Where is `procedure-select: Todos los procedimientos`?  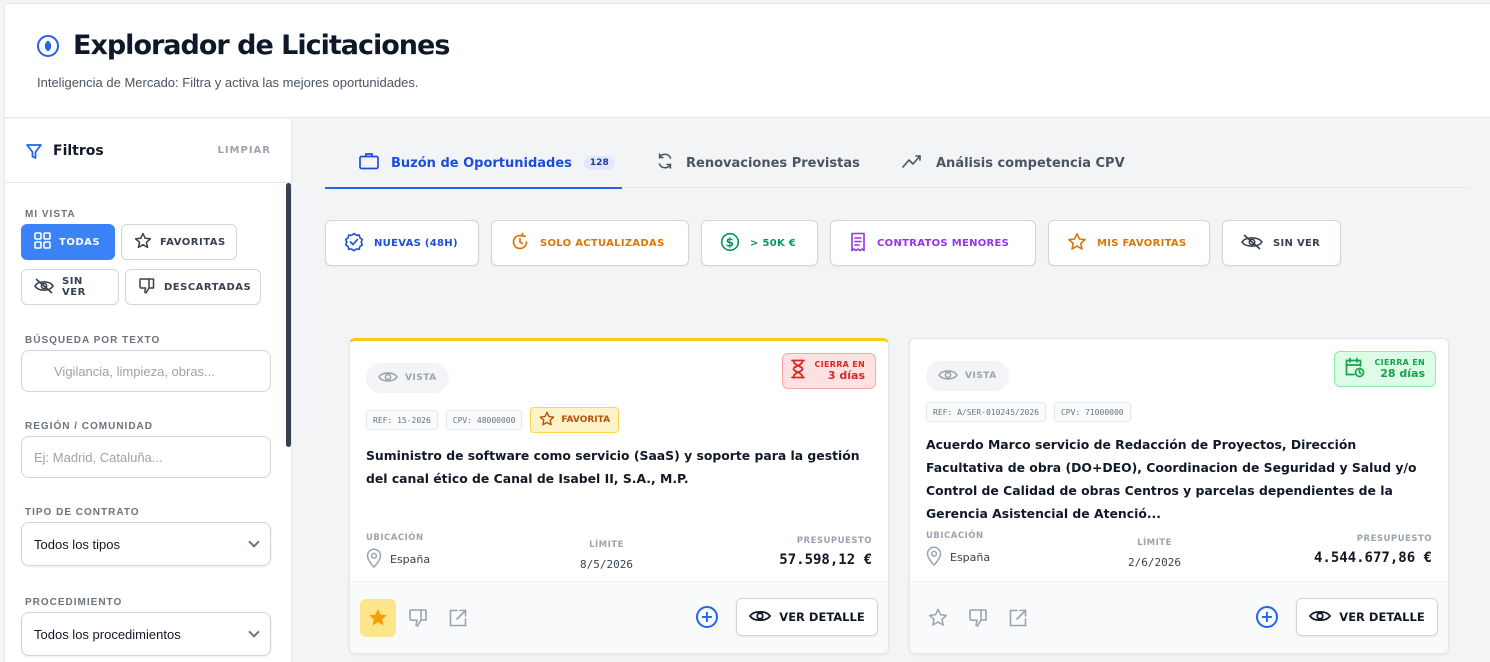 procedure-select: Todos los procedimientos is located at coordinates (146, 634).